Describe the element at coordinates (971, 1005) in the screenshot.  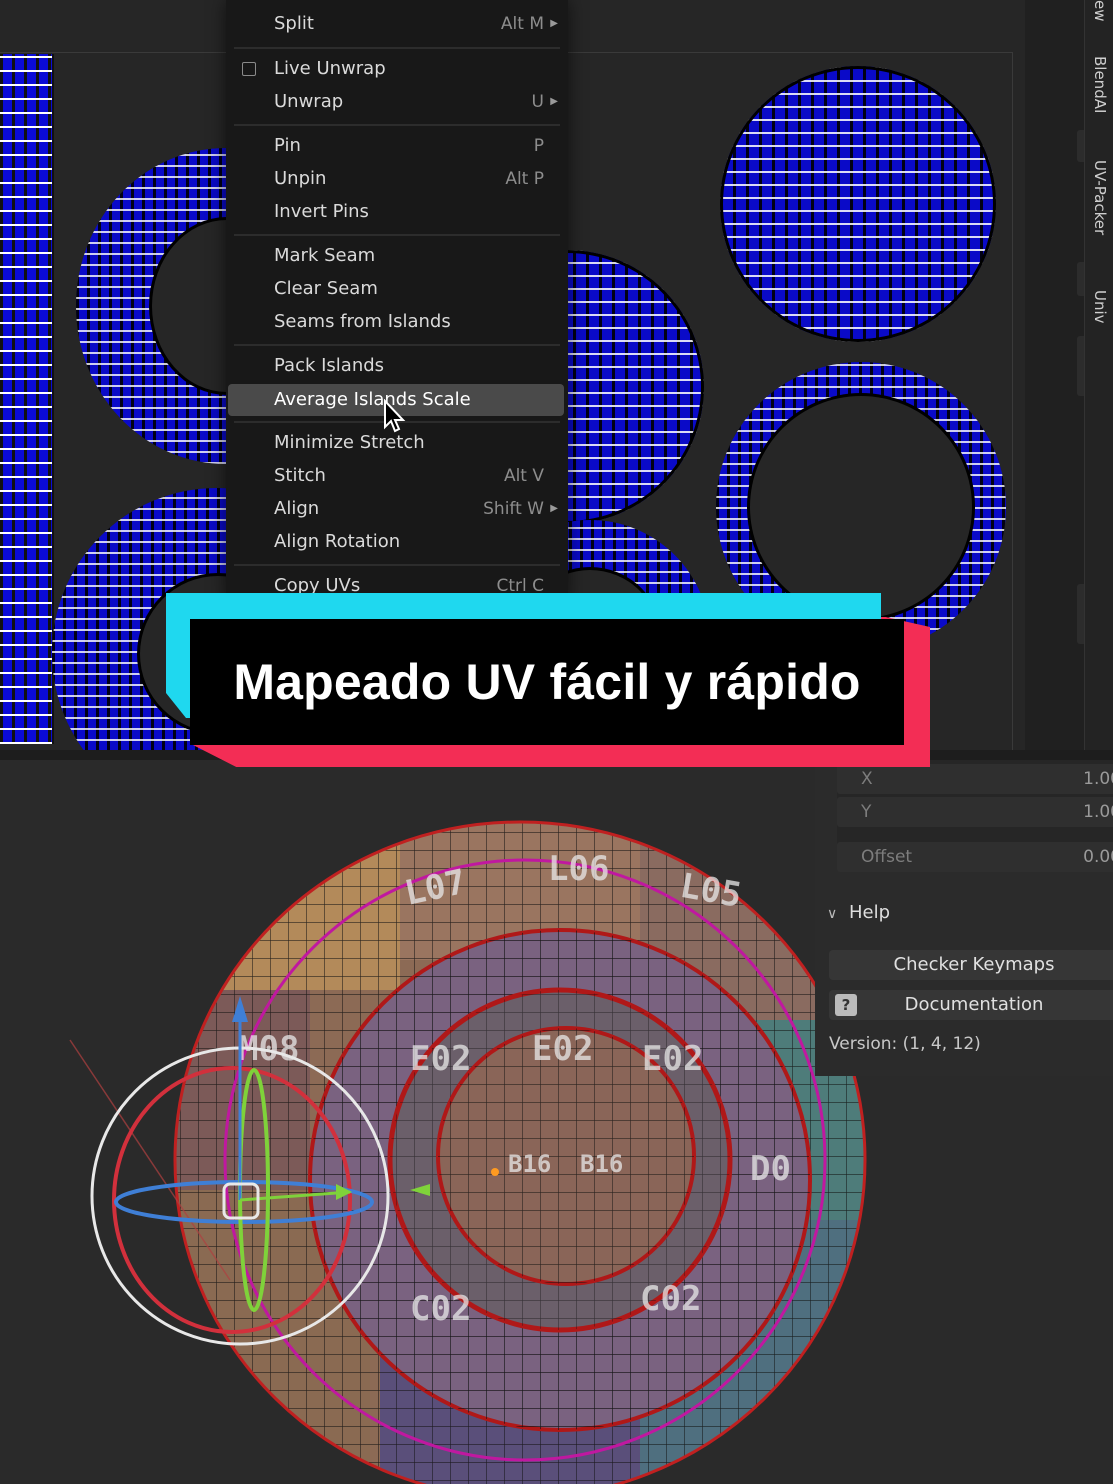
I see `documentation-button: Documentation` at that location.